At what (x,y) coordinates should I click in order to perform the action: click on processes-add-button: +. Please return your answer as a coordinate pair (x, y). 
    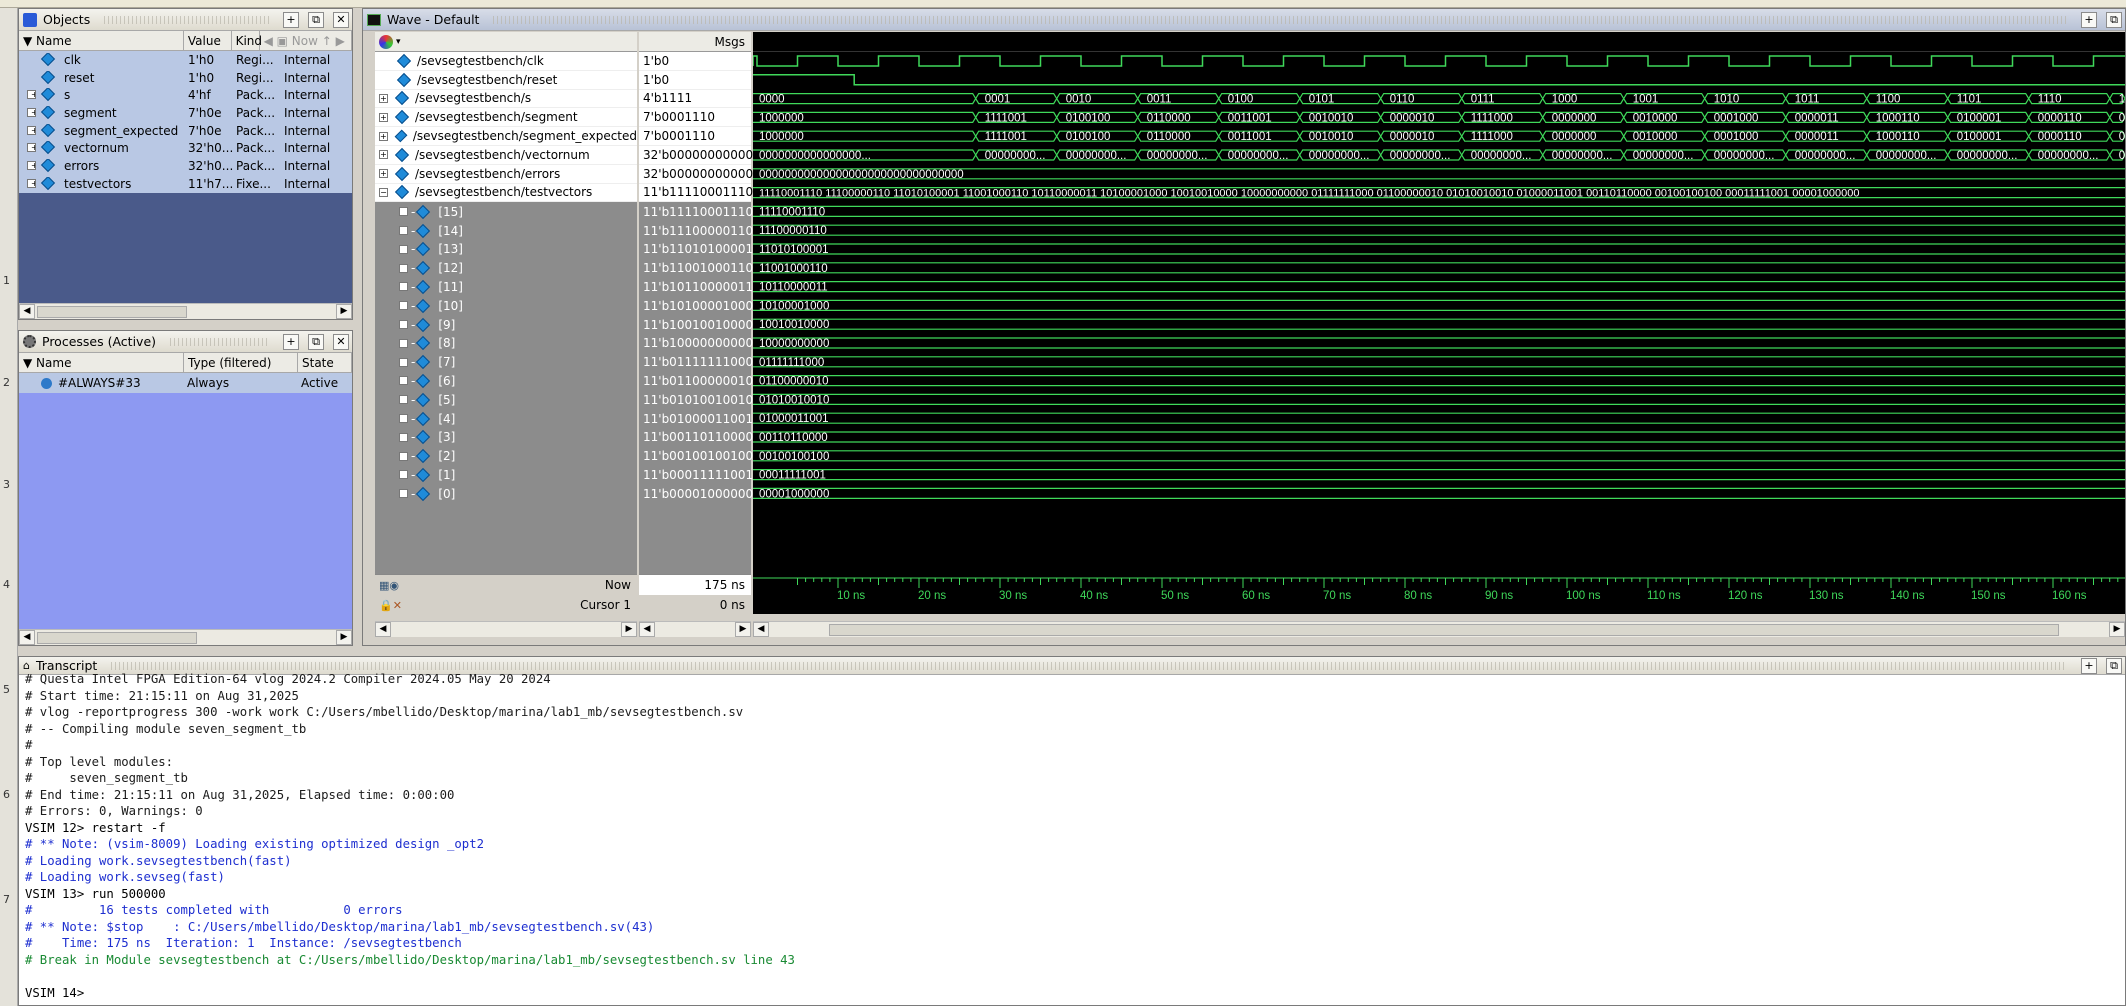
    Looking at the image, I should click on (291, 341).